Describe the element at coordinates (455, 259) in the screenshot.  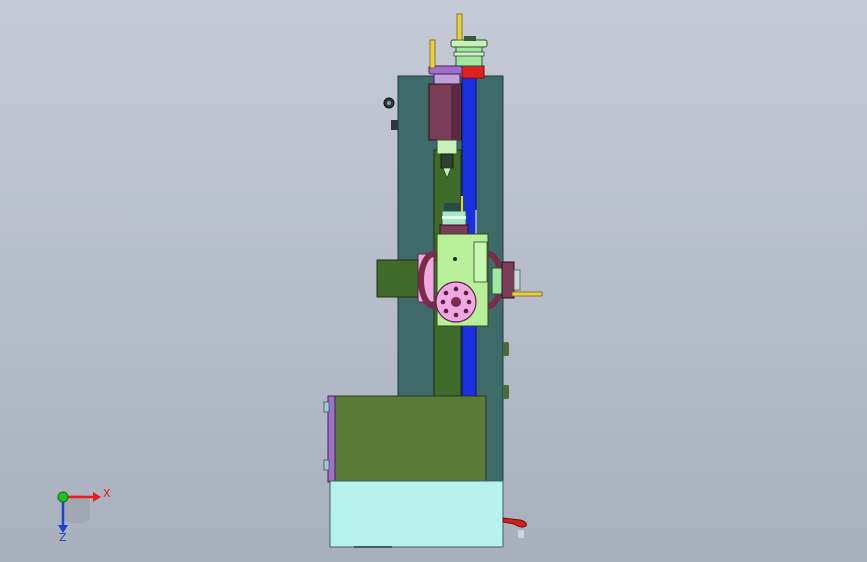
I see `head-block-hole` at that location.